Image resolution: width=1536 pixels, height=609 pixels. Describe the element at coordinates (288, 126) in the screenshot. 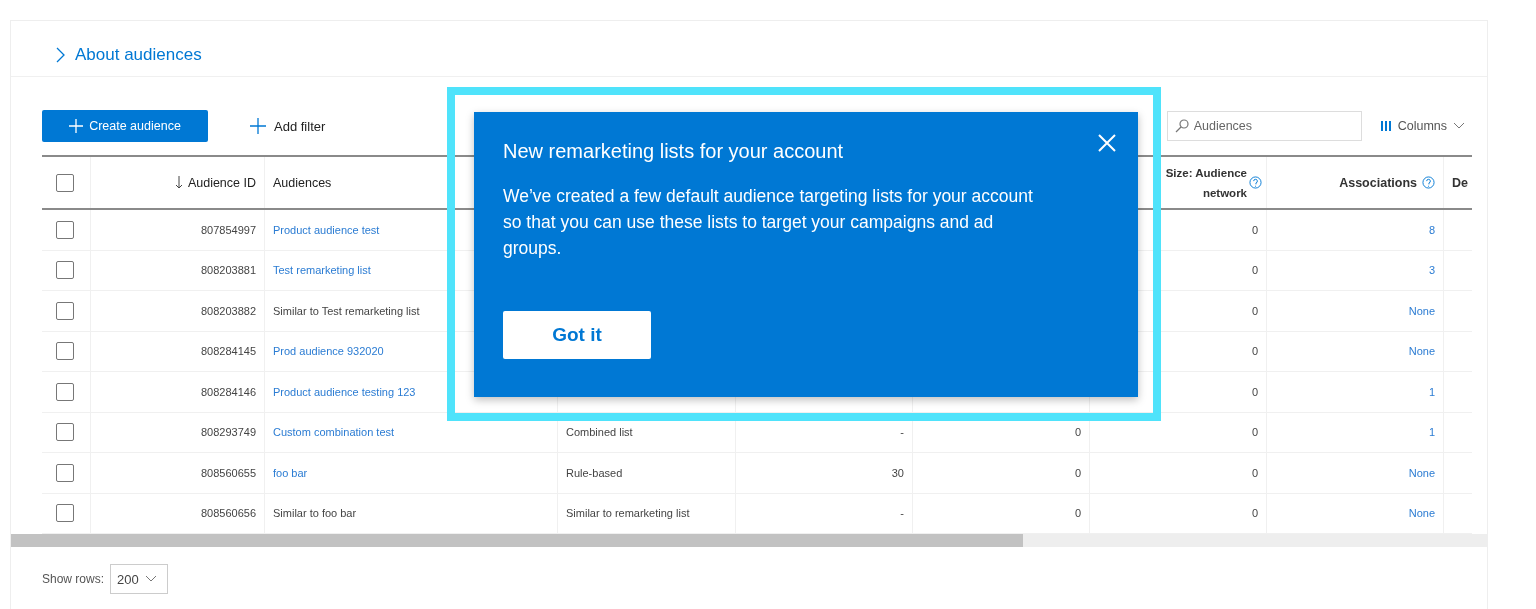

I see `add-filter-button: Add filter` at that location.